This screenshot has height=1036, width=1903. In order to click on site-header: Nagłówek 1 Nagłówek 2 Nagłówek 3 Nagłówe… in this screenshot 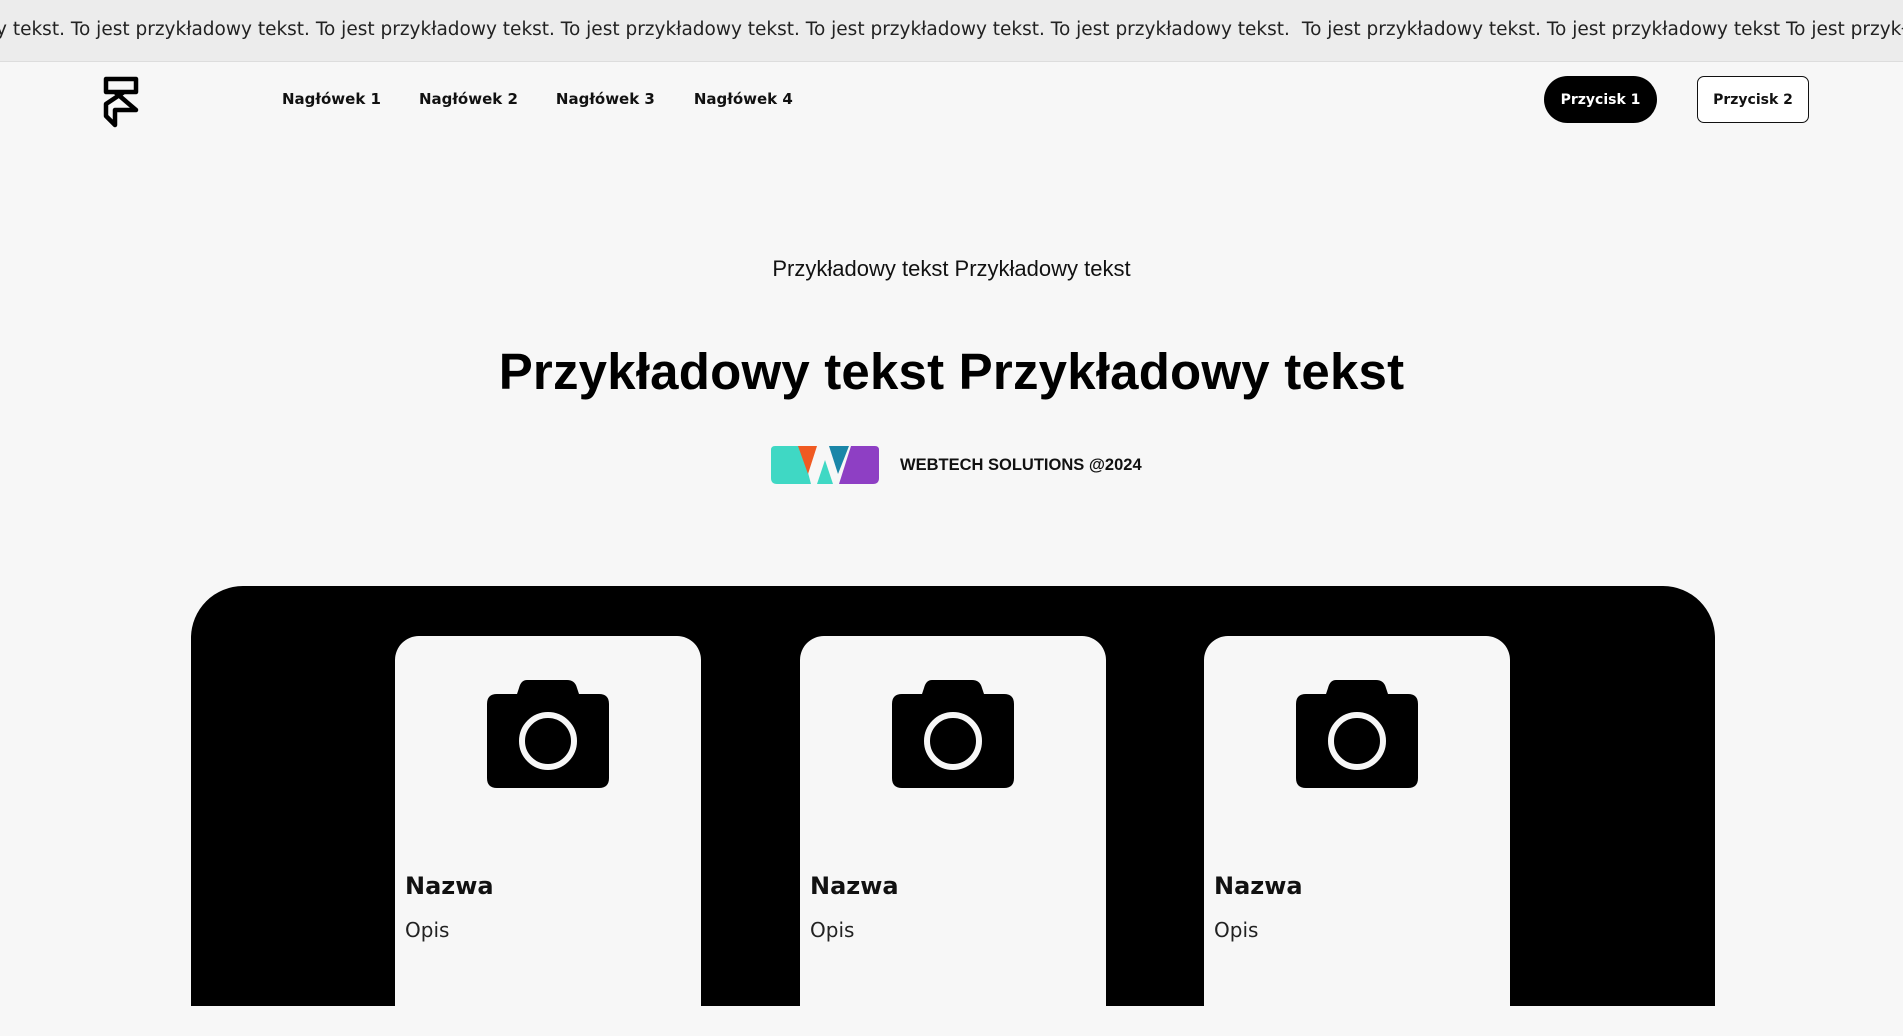, I will do `click(951, 100)`.